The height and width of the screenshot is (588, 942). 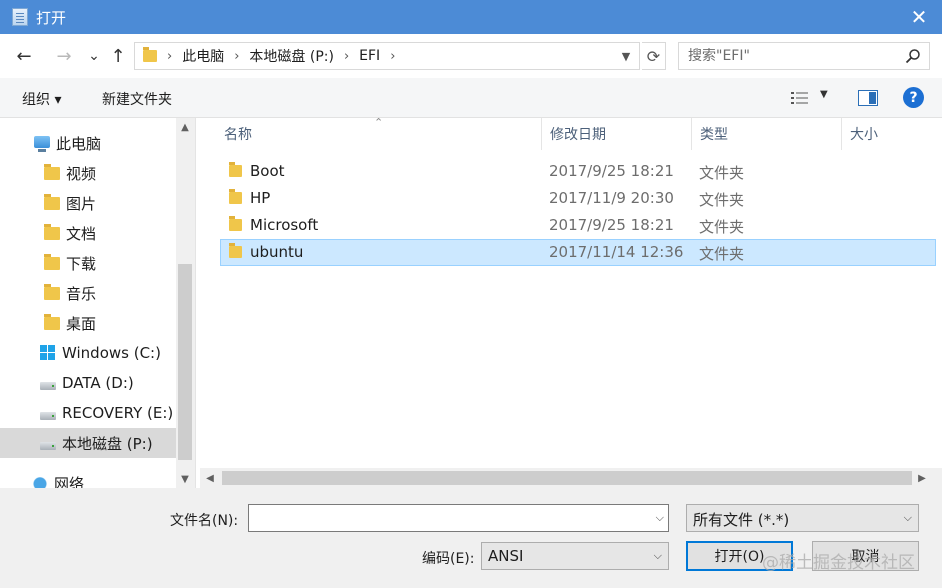 What do you see at coordinates (506, 556) in the screenshot?
I see `encoding-value: ANSI` at bounding box center [506, 556].